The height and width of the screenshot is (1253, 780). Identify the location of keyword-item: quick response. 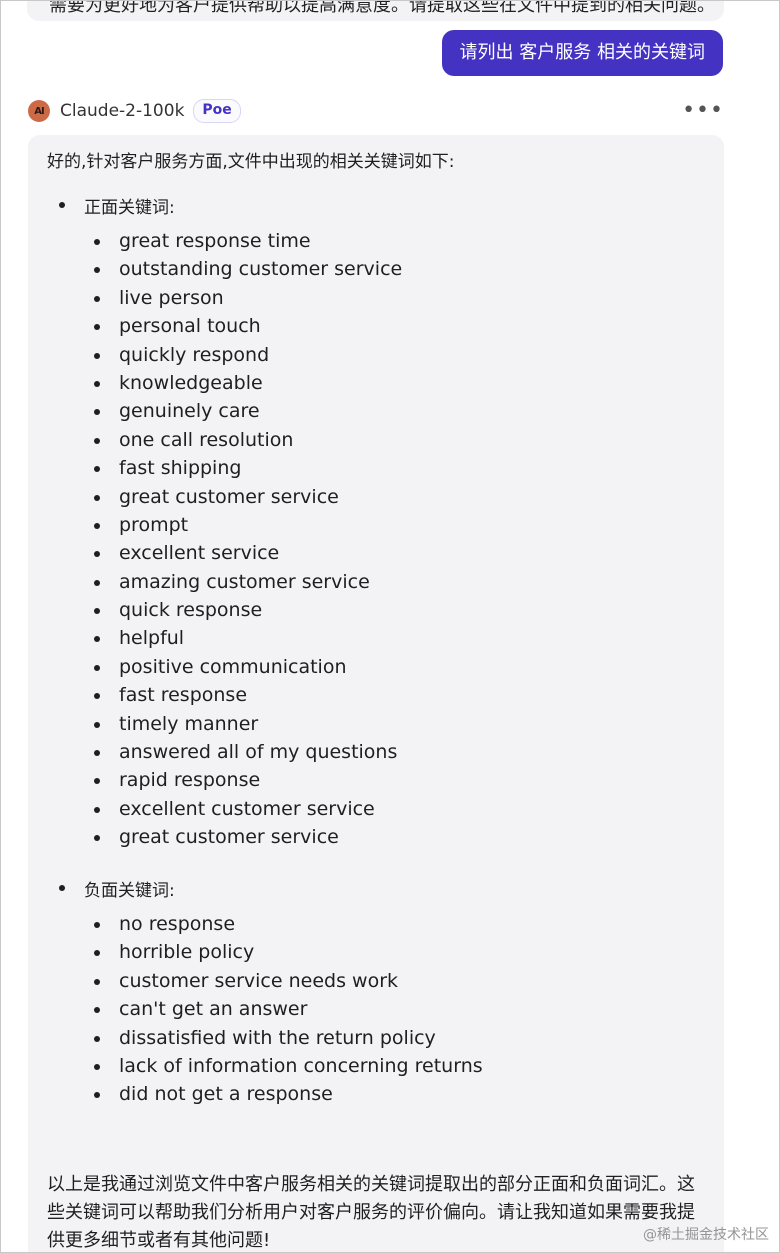
(247, 610).